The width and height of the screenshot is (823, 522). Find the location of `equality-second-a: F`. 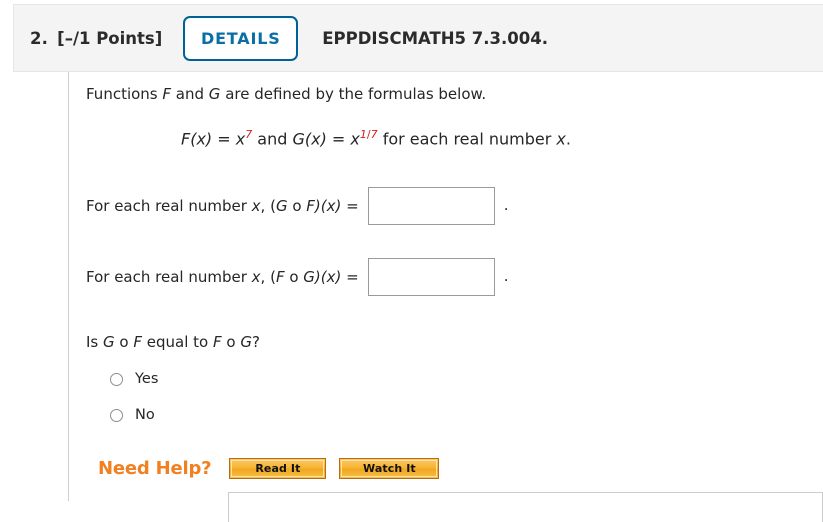

equality-second-a: F is located at coordinates (217, 342).